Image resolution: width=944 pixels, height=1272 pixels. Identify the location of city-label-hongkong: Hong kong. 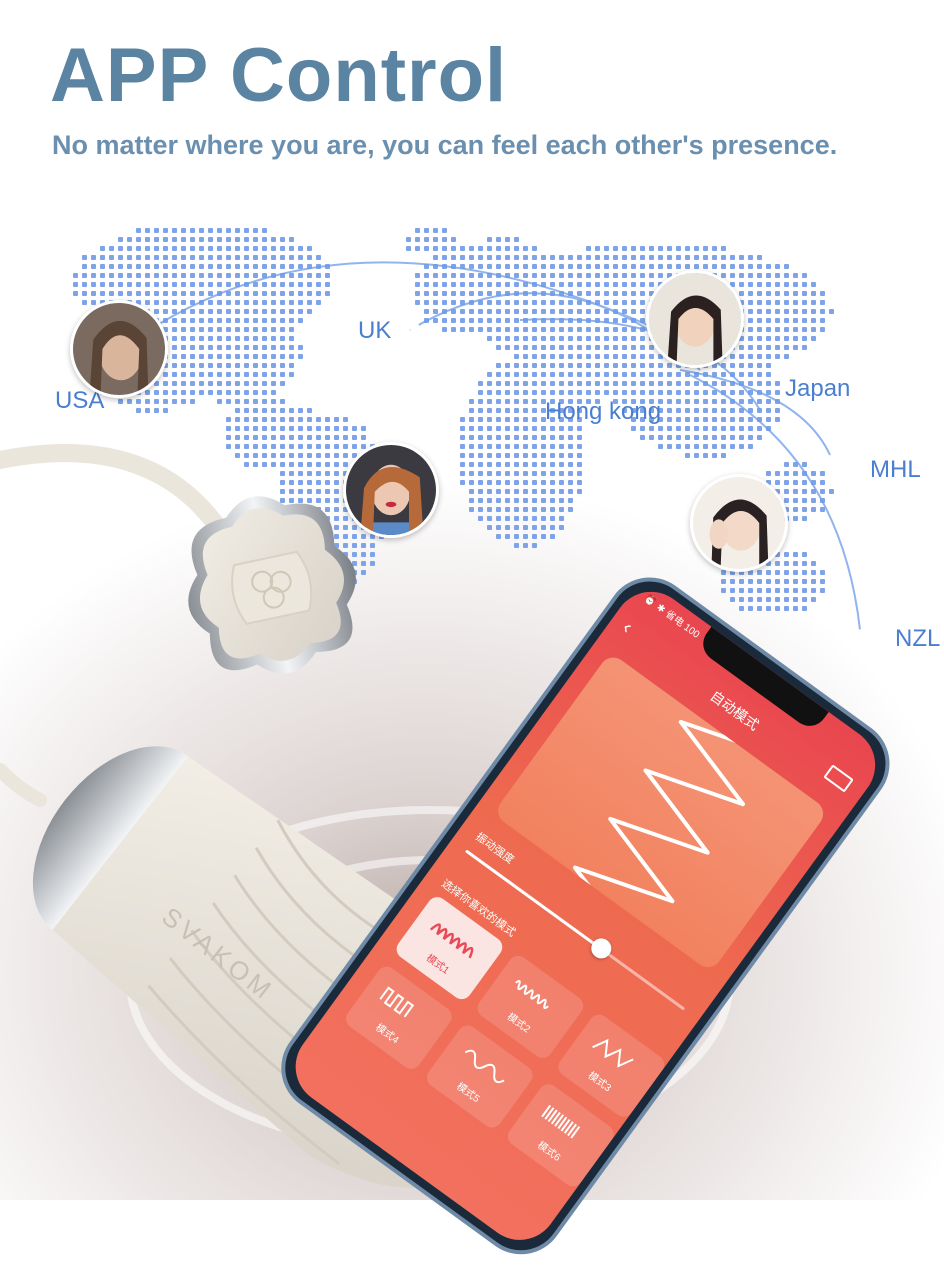
(603, 411).